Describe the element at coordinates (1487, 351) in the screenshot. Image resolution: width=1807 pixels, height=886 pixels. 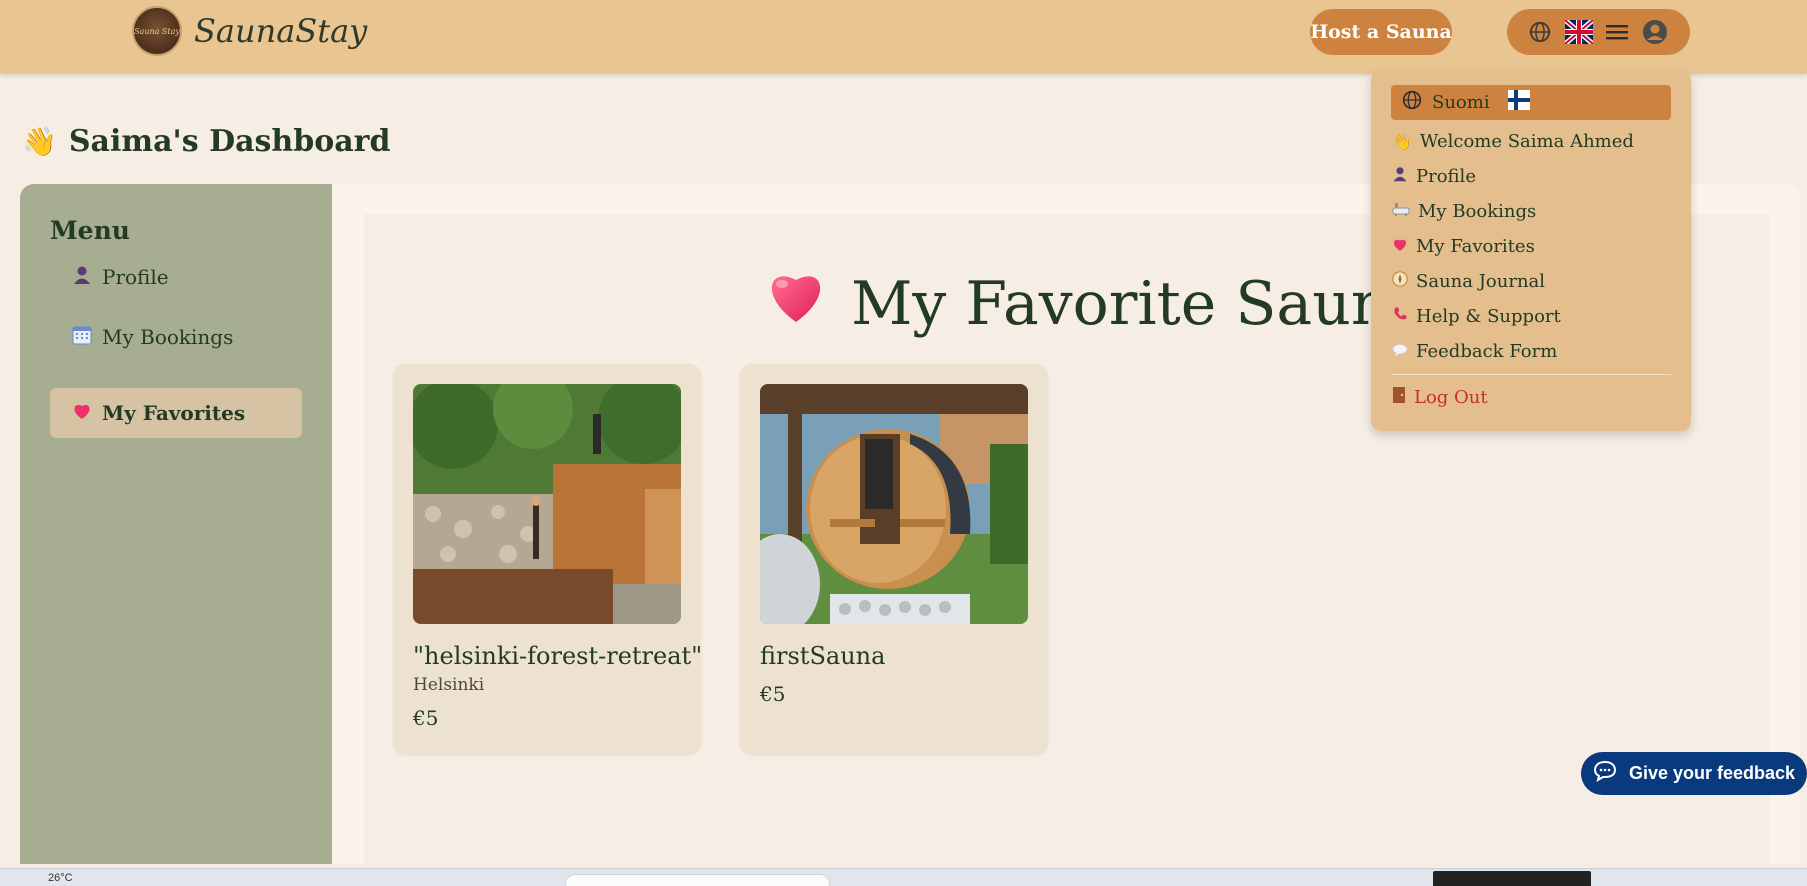
I see `dropdown-item-label: Feedback Form` at that location.